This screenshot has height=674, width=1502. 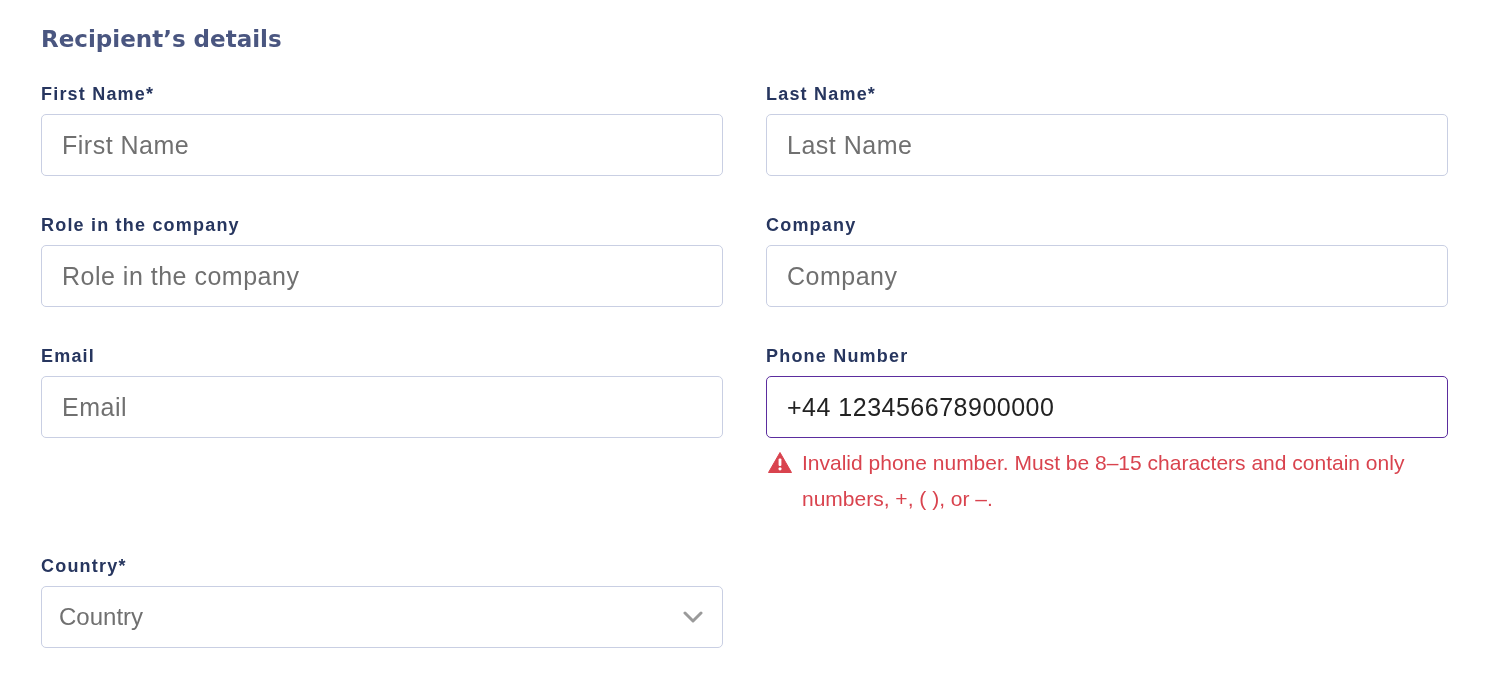 What do you see at coordinates (1107, 276) in the screenshot?
I see `input-field: Company` at bounding box center [1107, 276].